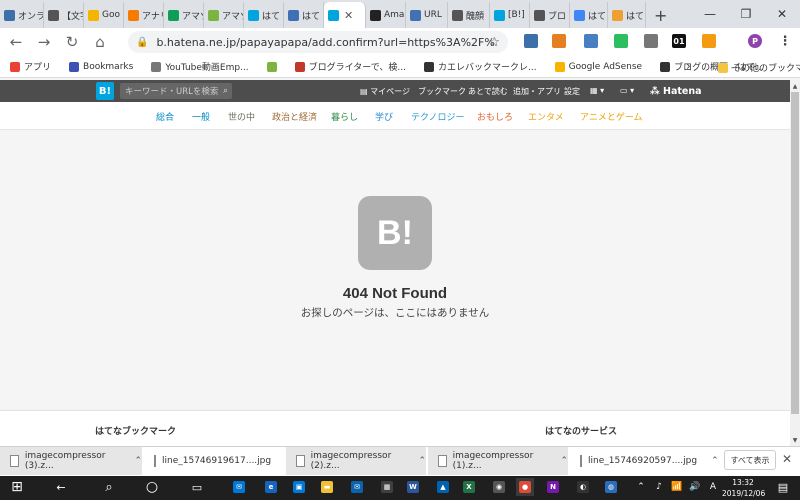 The width and height of the screenshot is (800, 500). I want to click on taskbar-back-icon: ←, so click(61, 487).